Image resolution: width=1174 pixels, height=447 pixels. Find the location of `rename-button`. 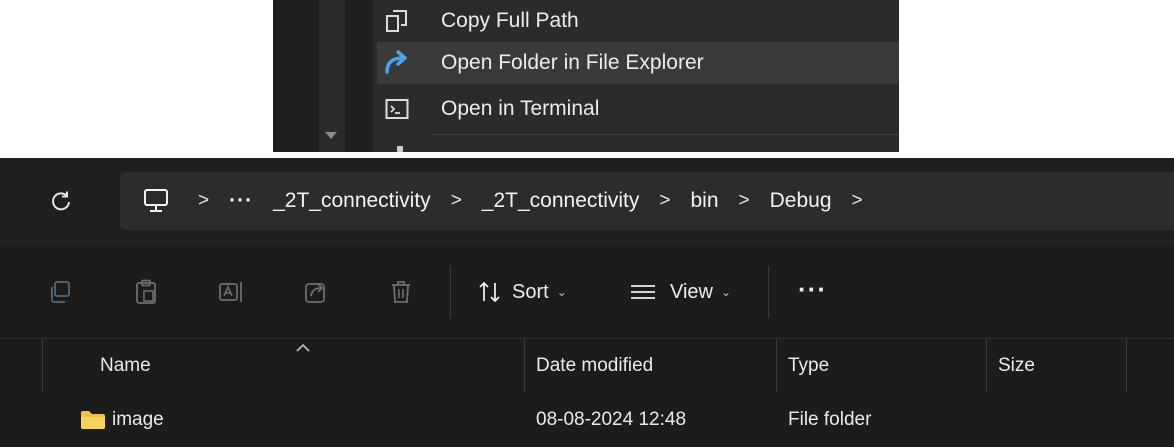

rename-button is located at coordinates (232, 292).